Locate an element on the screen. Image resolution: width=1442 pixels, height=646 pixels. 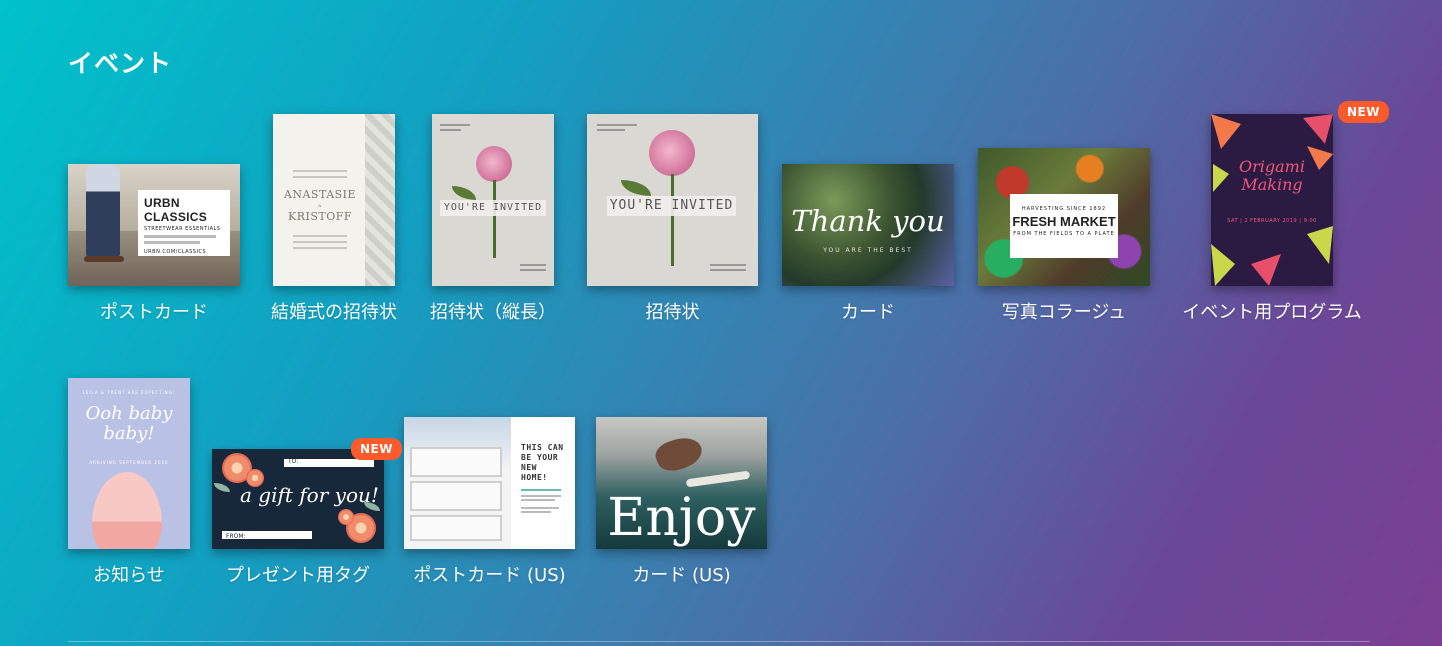
template-postcard-us: THIS CAN BE YOUR NEW HOME! ポストカード (US) is located at coordinates (489, 482).